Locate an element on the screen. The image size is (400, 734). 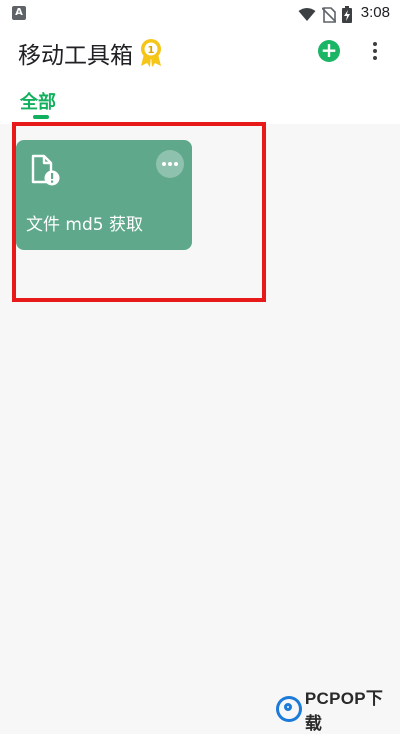
tab-all: 全部 is located at coordinates (38, 101).